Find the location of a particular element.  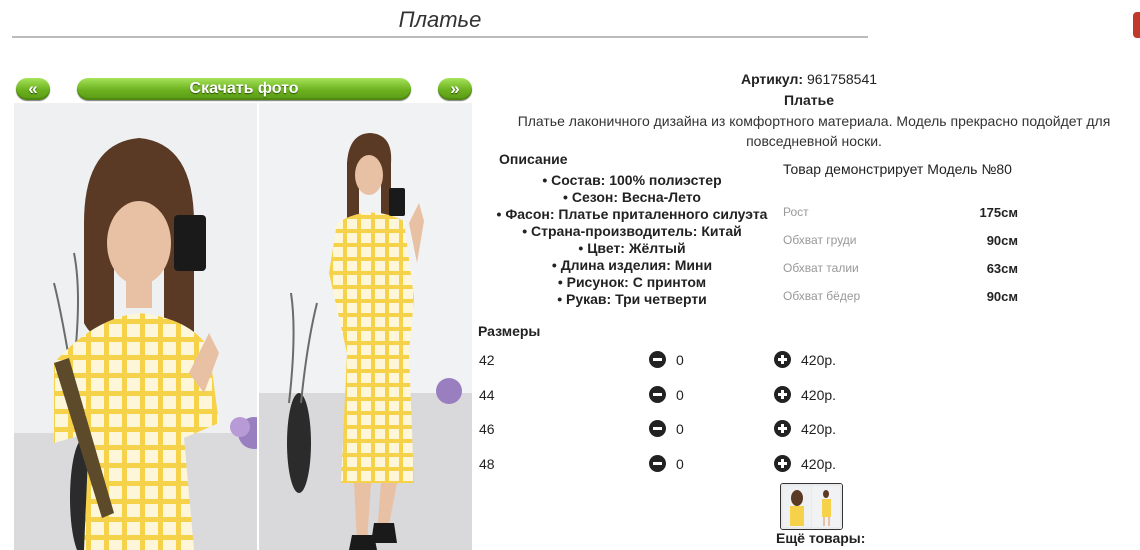

measurement-row: Обхват талии 63см is located at coordinates (903, 271).